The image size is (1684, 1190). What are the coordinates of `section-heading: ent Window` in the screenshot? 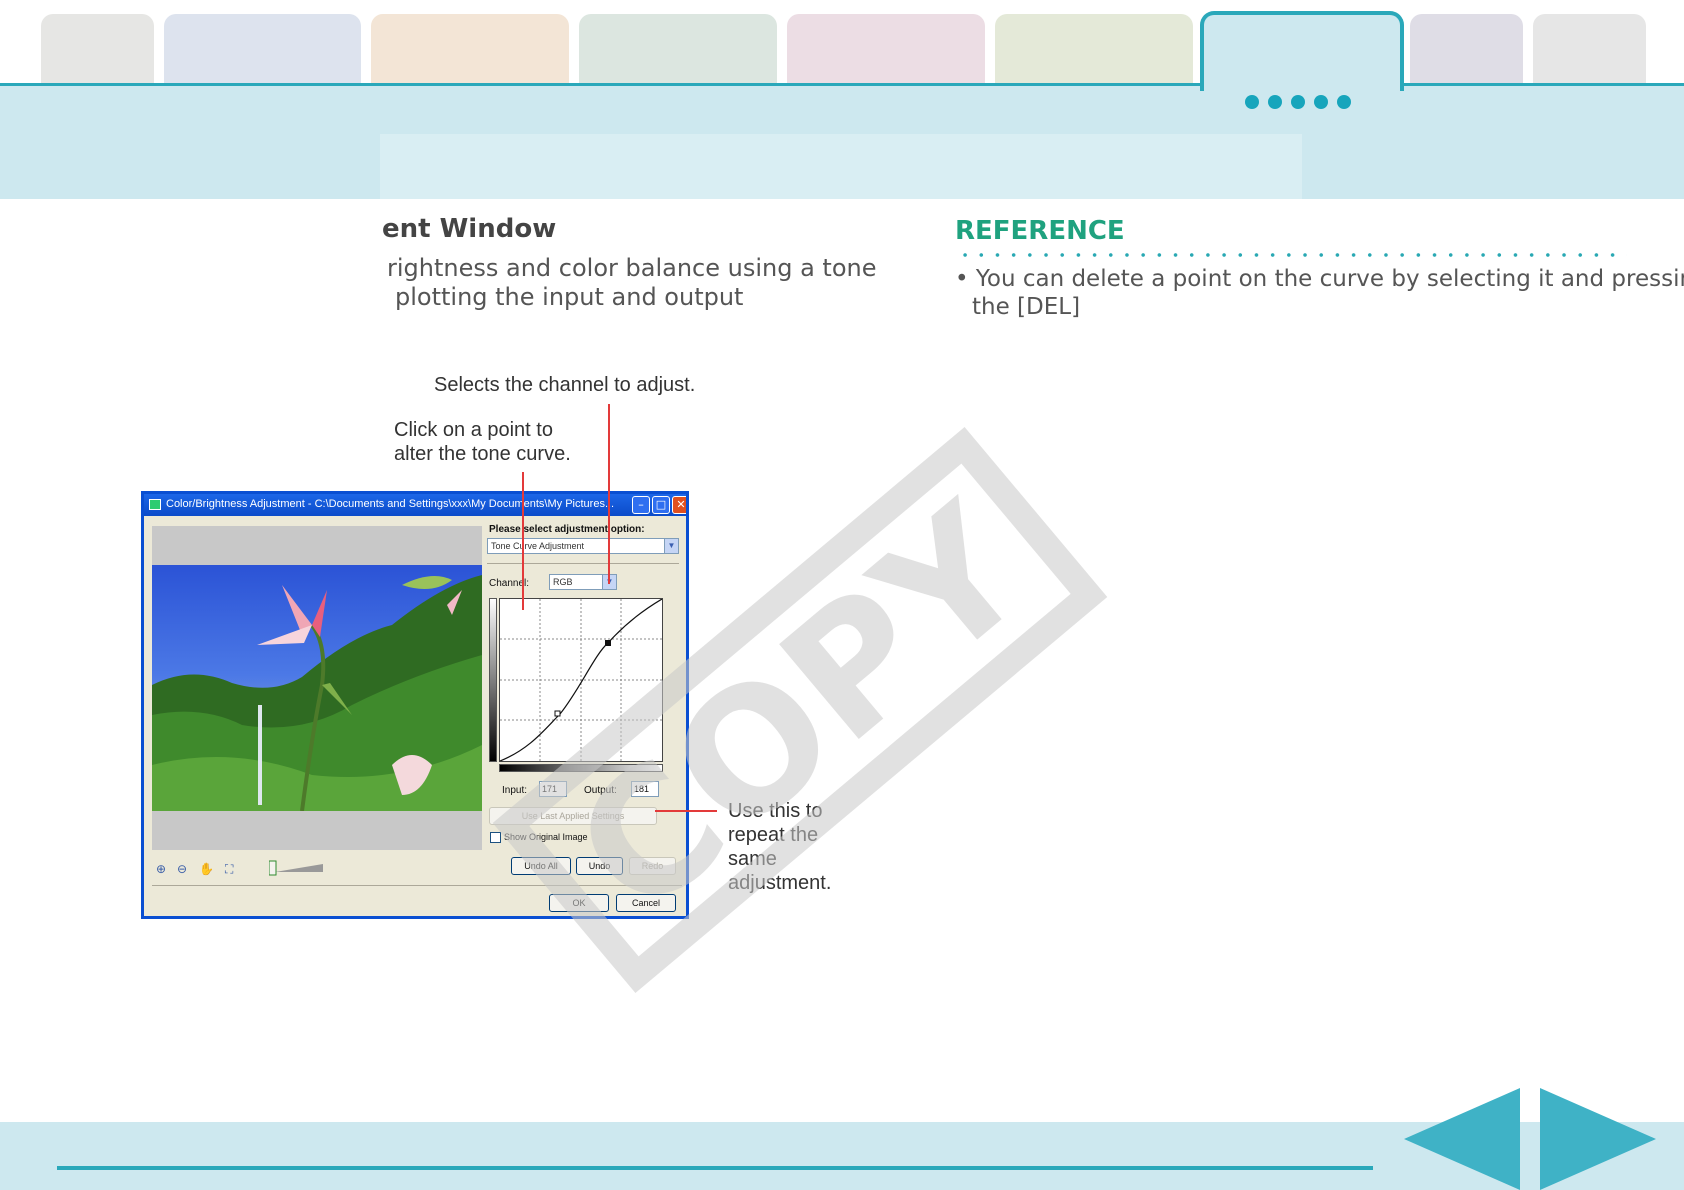 It's located at (469, 229).